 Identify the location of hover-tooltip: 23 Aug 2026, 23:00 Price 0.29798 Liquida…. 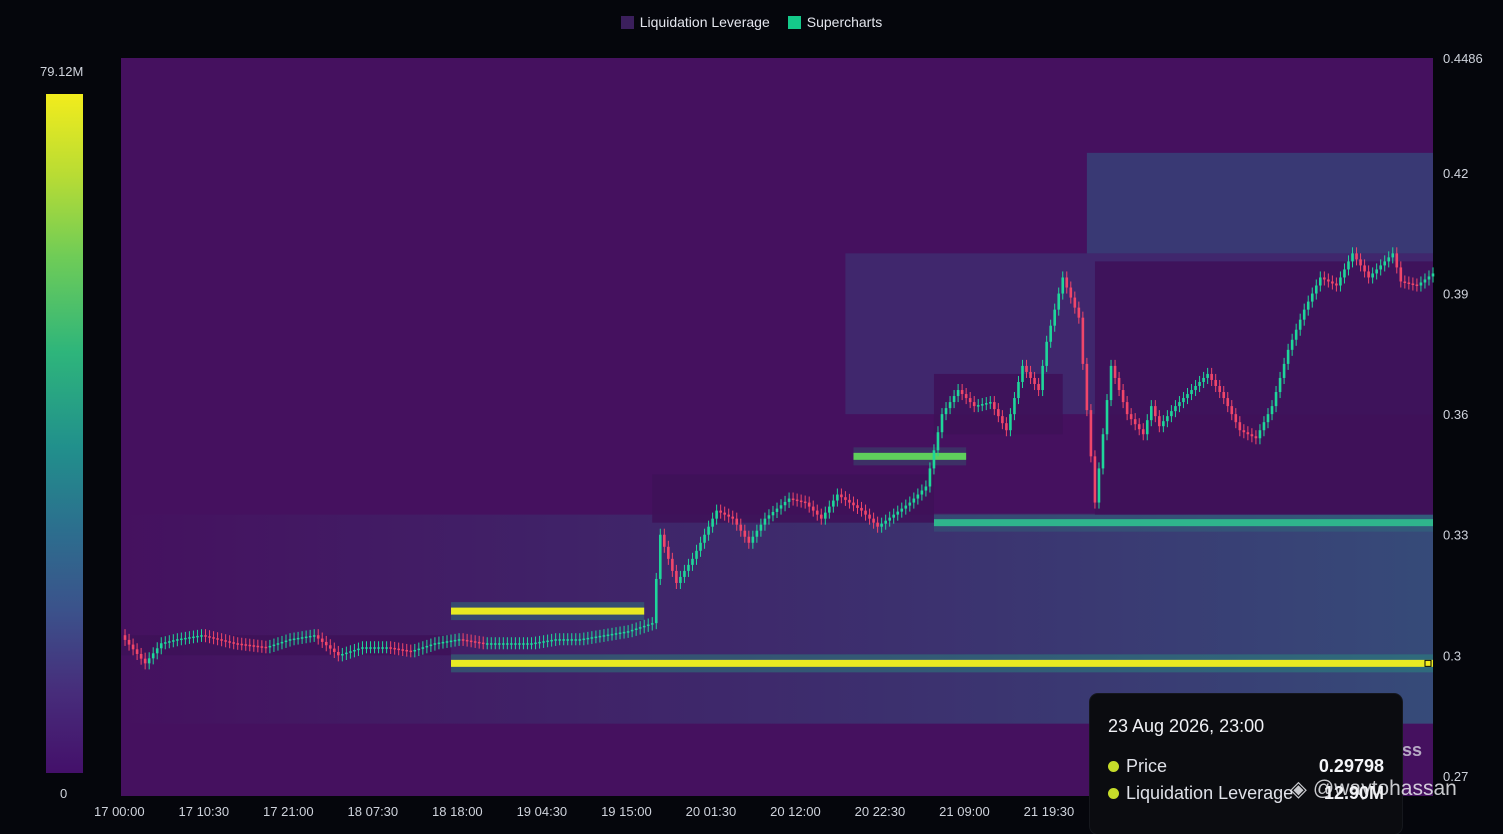
(1246, 764).